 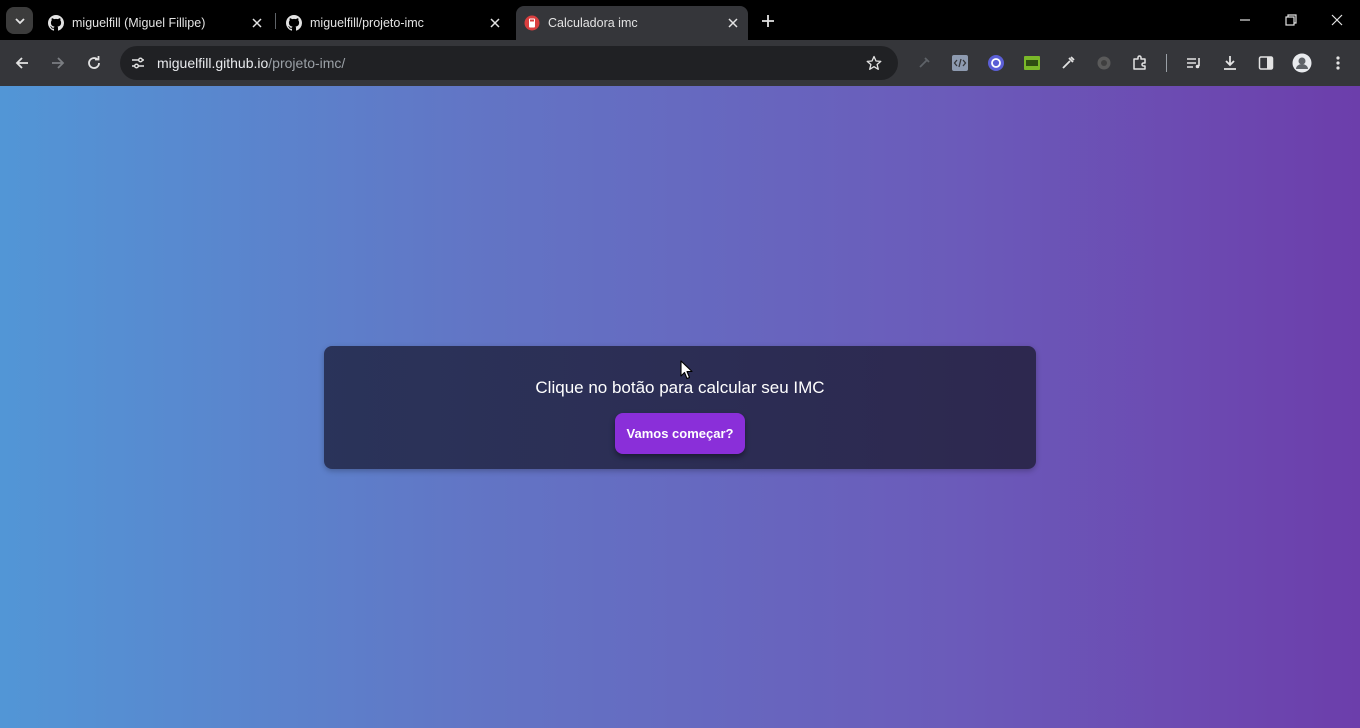 I want to click on restore-icon, so click(x=1291, y=20).